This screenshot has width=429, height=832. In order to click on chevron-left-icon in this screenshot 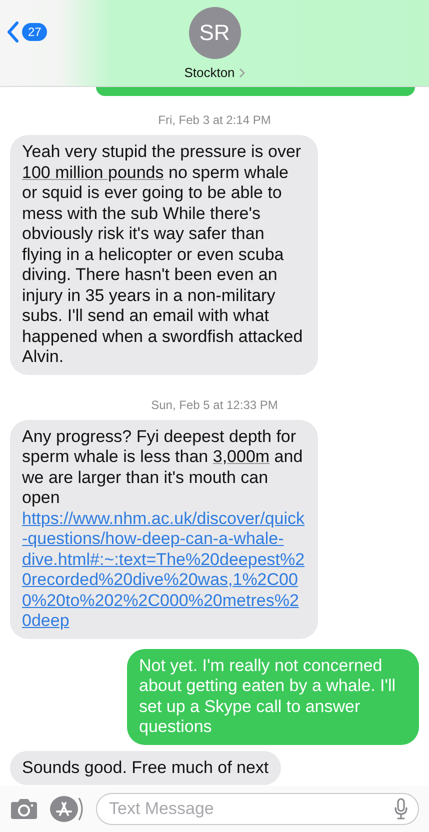, I will do `click(13, 32)`.